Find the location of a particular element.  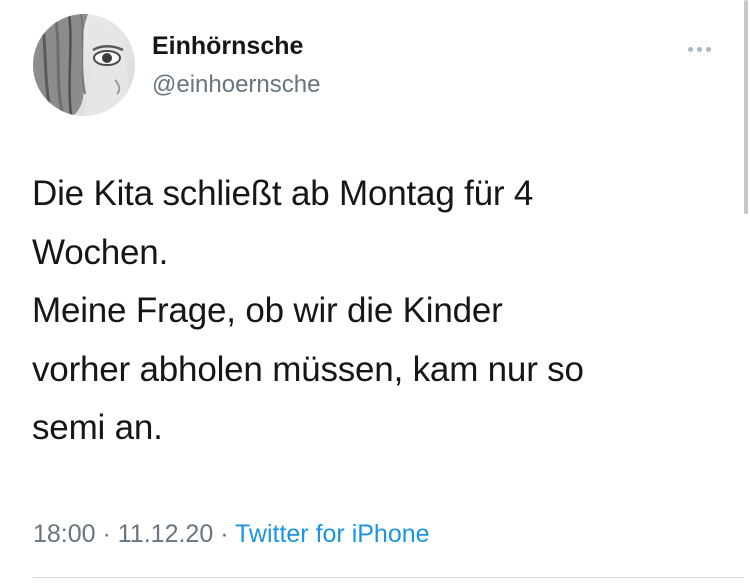

tweet-text-line: semi an. is located at coordinates (97, 427).